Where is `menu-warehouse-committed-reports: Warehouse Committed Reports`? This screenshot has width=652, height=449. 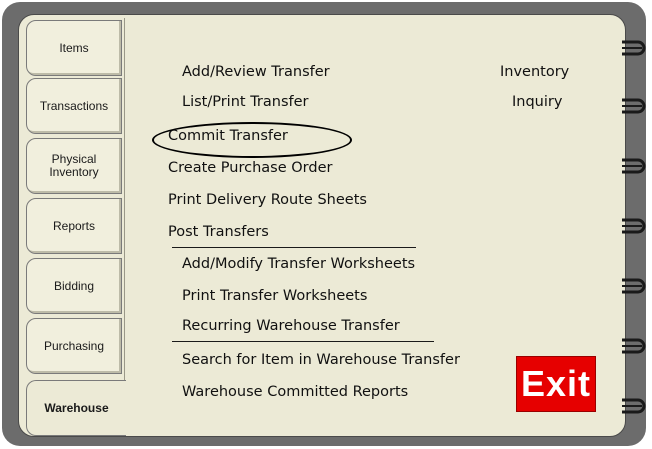 menu-warehouse-committed-reports: Warehouse Committed Reports is located at coordinates (295, 392).